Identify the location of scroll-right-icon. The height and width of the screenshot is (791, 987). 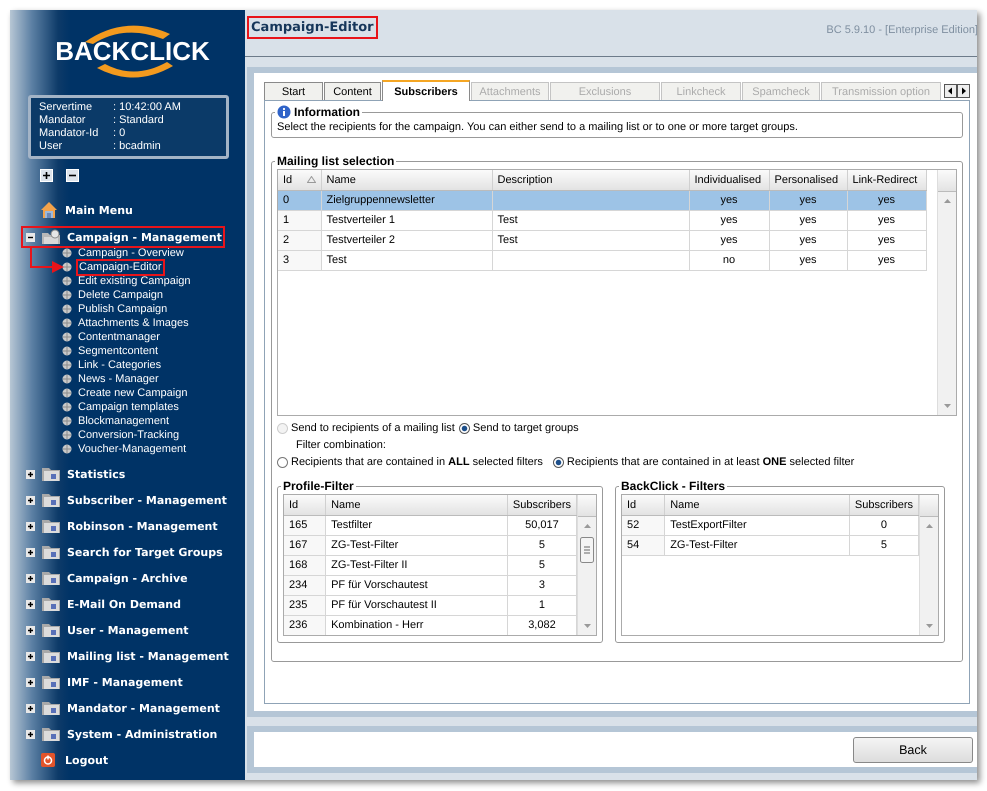
(963, 91).